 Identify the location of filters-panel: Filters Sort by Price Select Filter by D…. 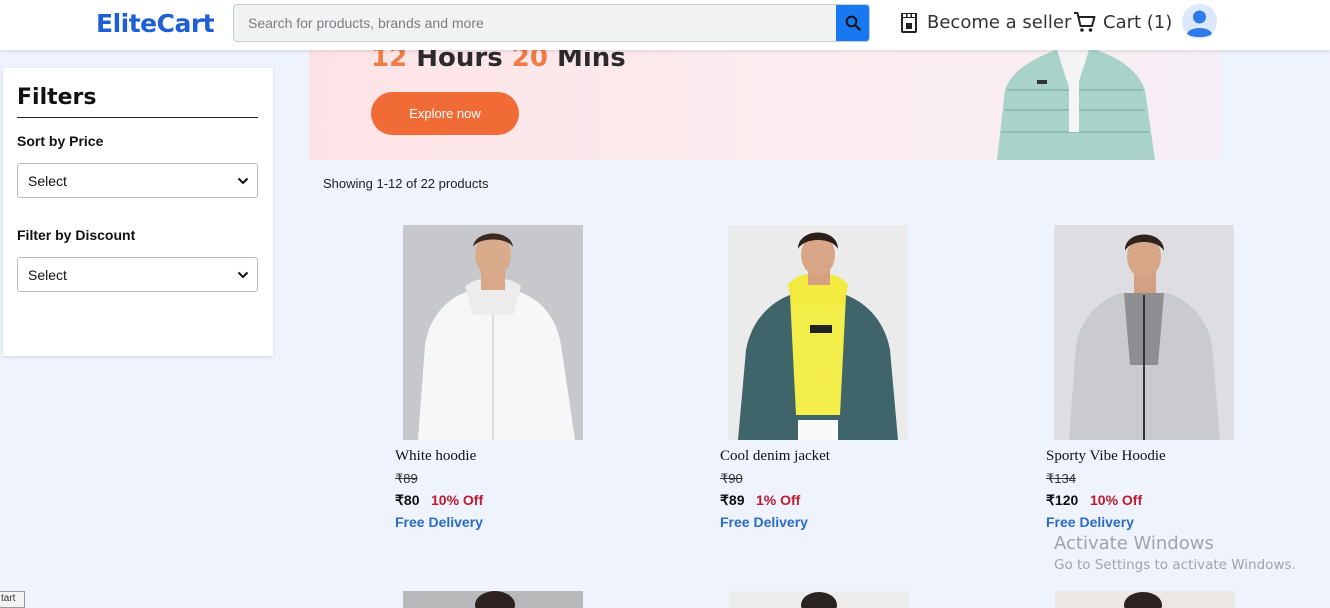
(138, 212).